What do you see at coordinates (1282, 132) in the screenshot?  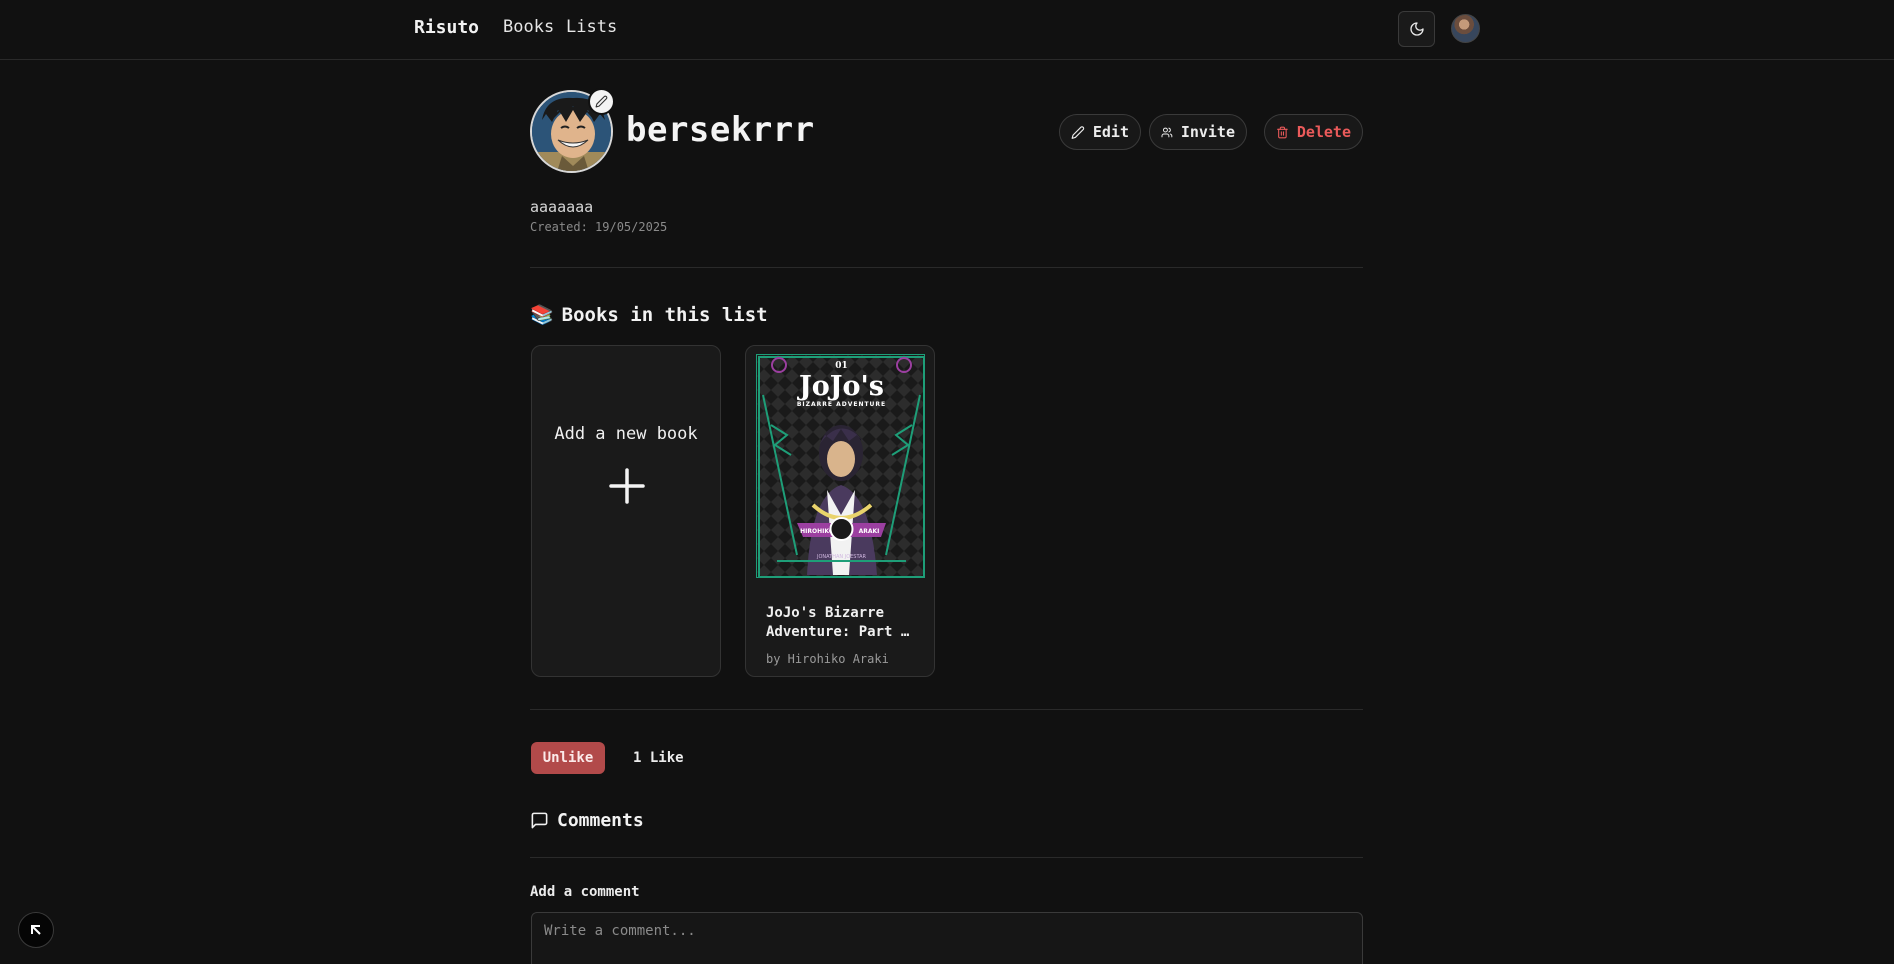 I see `trash-icon` at bounding box center [1282, 132].